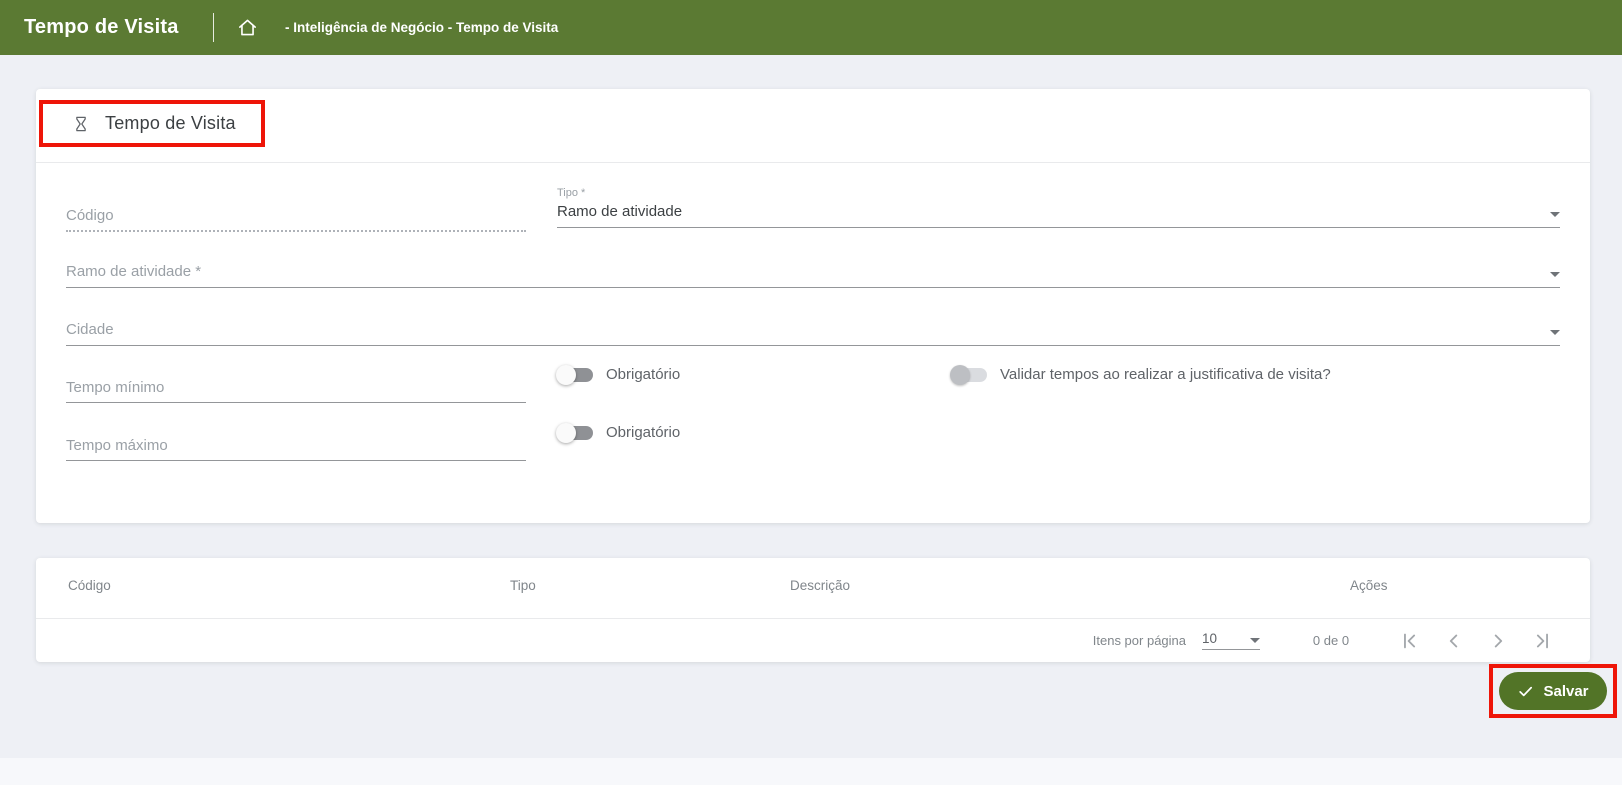  I want to click on last-page-icon, so click(1542, 640).